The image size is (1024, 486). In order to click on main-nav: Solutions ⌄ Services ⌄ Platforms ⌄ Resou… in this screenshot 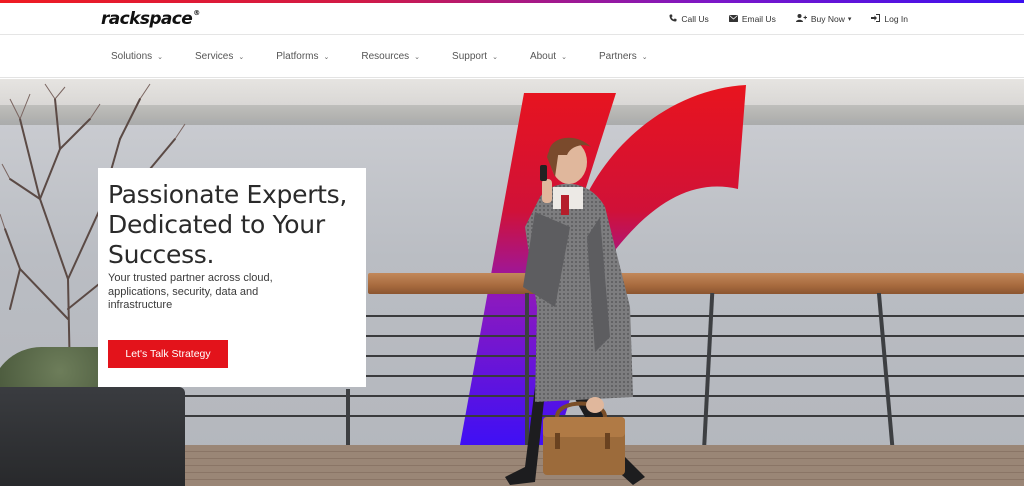, I will do `click(512, 57)`.